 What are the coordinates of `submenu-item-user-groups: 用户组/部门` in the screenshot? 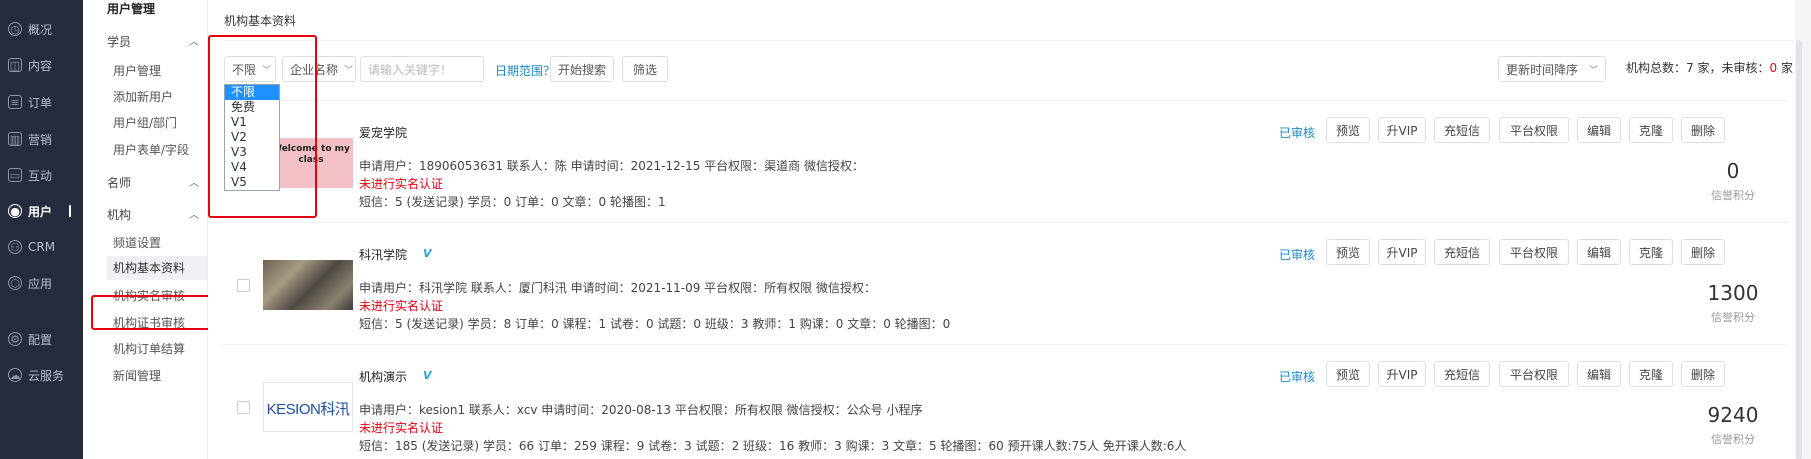 It's located at (145, 122).